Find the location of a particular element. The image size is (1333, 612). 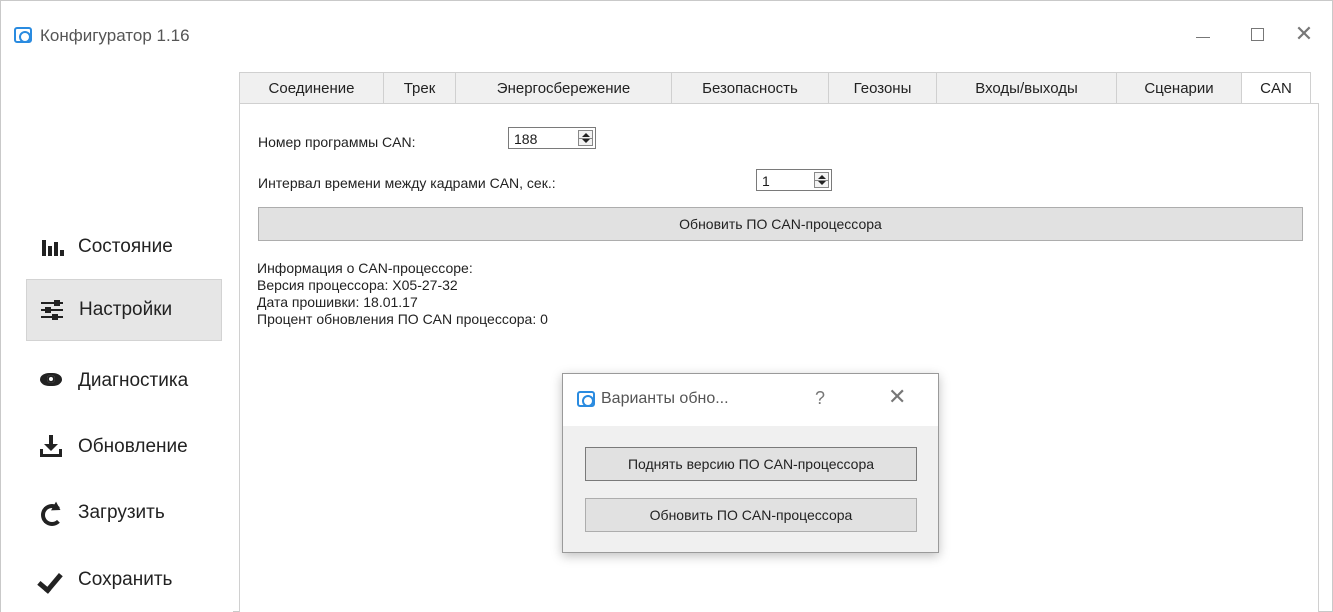

maximize-button is located at coordinates (1257, 35).